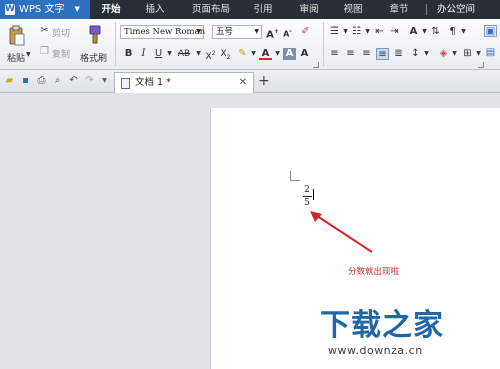  What do you see at coordinates (316, 65) in the screenshot?
I see `font-dialog-launcher` at bounding box center [316, 65].